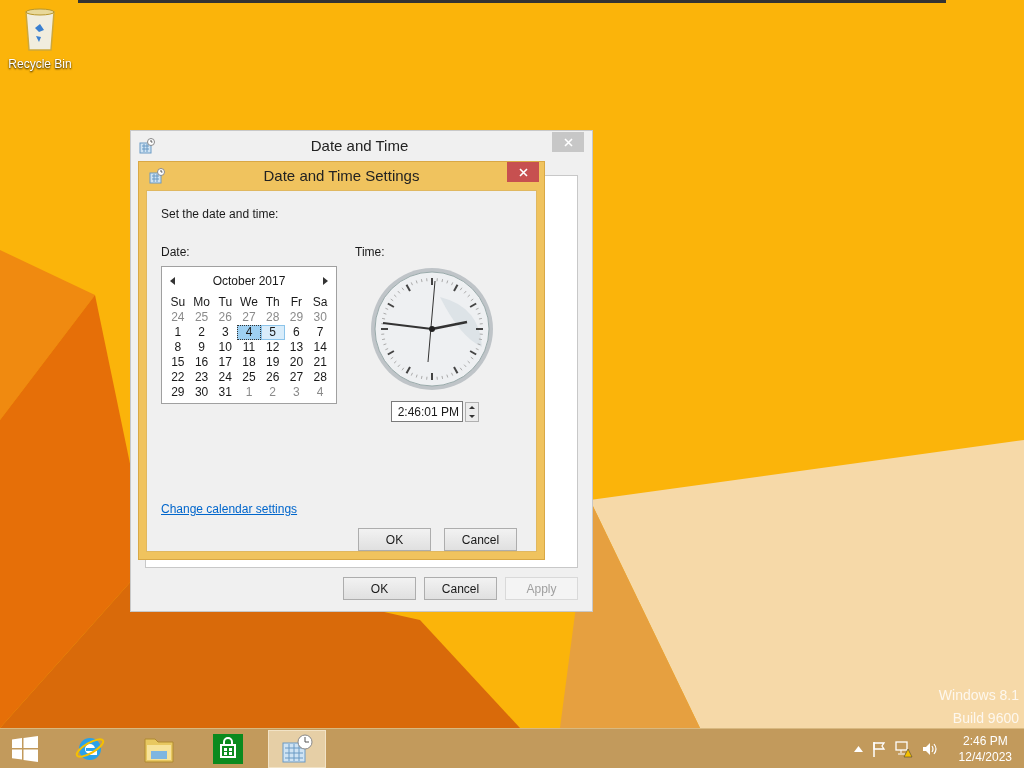 Image resolution: width=1024 pixels, height=768 pixels. What do you see at coordinates (249, 347) in the screenshot?
I see `calendar-day: 11` at bounding box center [249, 347].